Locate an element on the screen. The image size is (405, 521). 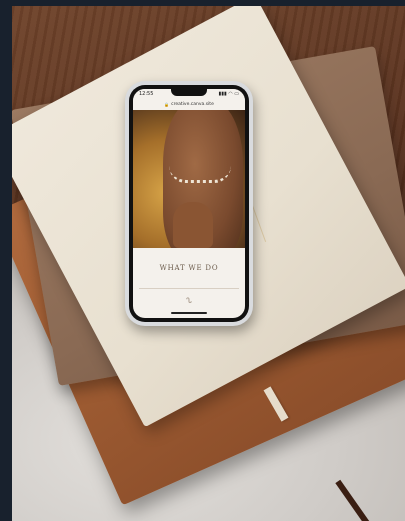
status-time: 12:55 is located at coordinates (146, 94).